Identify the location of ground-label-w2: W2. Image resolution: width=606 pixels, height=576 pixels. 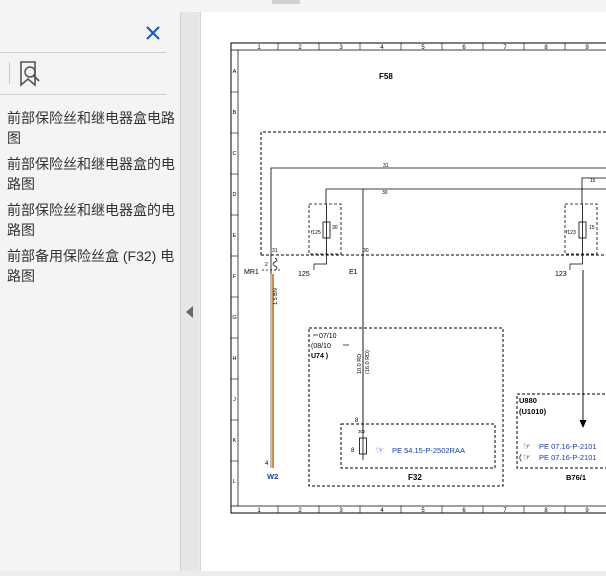
(272, 476).